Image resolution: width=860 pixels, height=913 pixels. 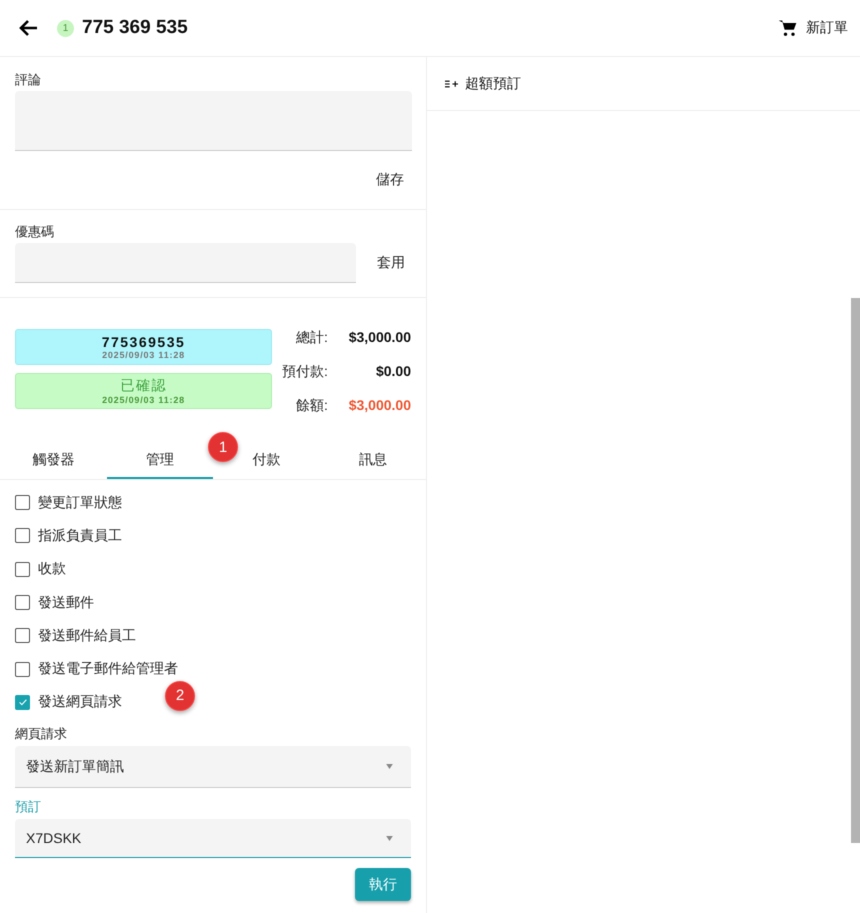 What do you see at coordinates (143, 386) in the screenshot?
I see `card-title: 已確認` at bounding box center [143, 386].